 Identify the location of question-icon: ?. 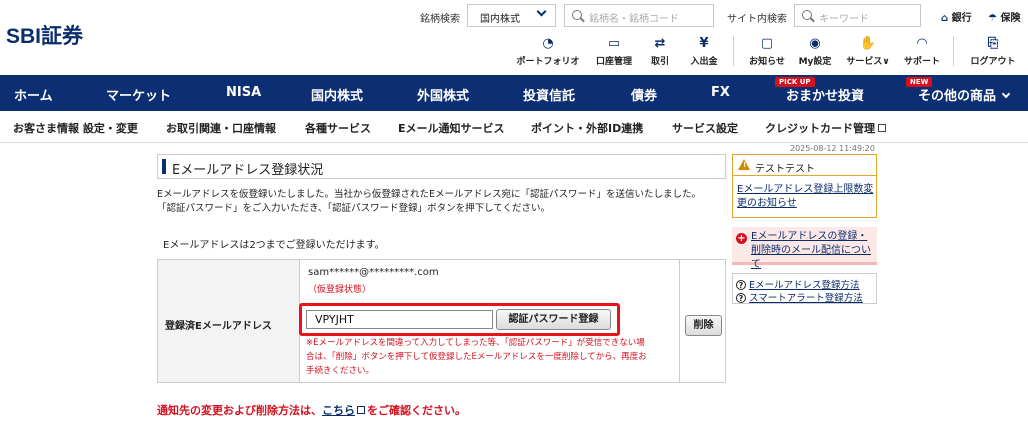
(741, 285).